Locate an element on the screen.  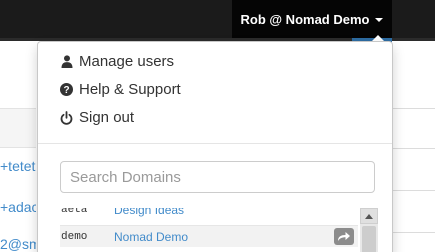
scroll-up-button is located at coordinates (369, 216).